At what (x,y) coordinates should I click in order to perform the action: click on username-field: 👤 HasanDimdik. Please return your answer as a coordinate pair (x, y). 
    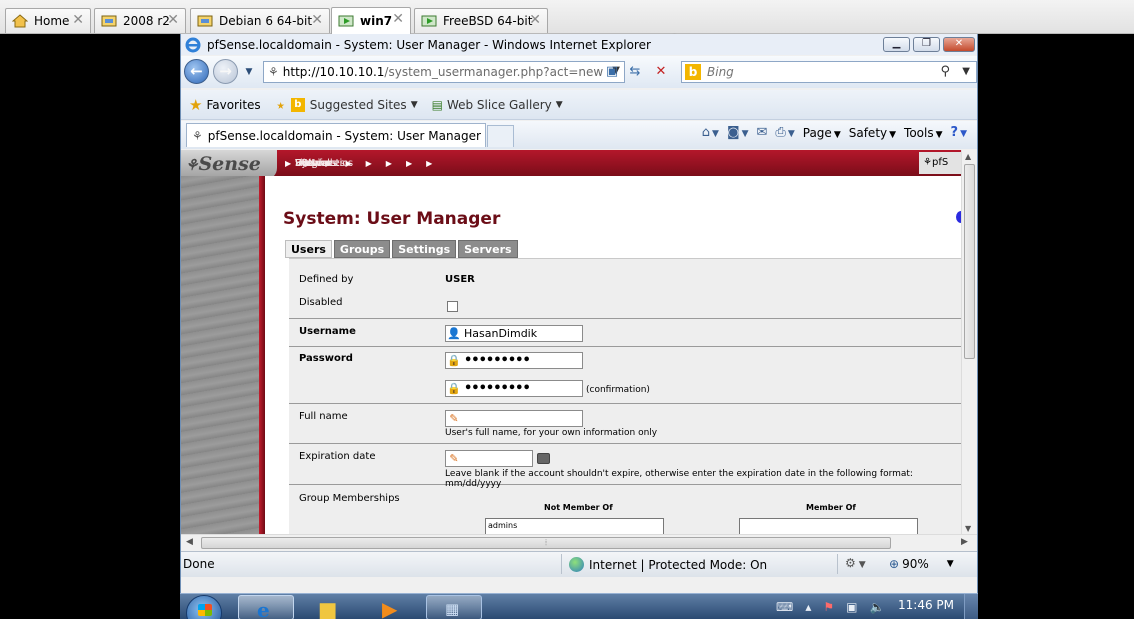
    Looking at the image, I should click on (514, 333).